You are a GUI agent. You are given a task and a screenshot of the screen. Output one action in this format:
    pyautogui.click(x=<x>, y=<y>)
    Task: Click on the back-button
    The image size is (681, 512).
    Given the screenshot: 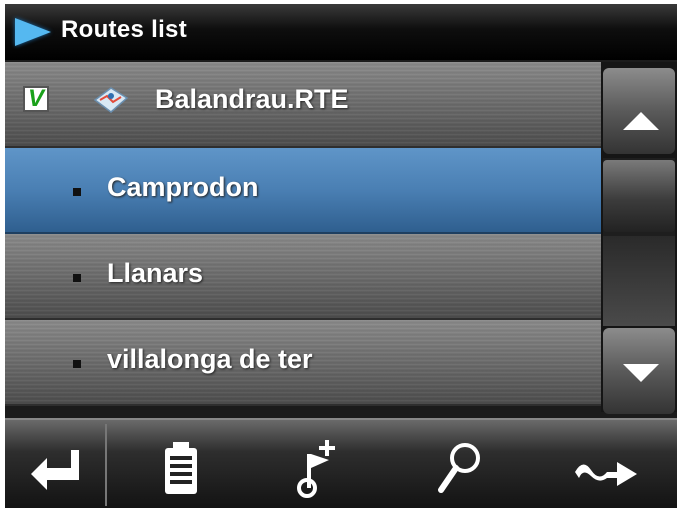 What is the action you would take?
    pyautogui.click(x=55, y=464)
    